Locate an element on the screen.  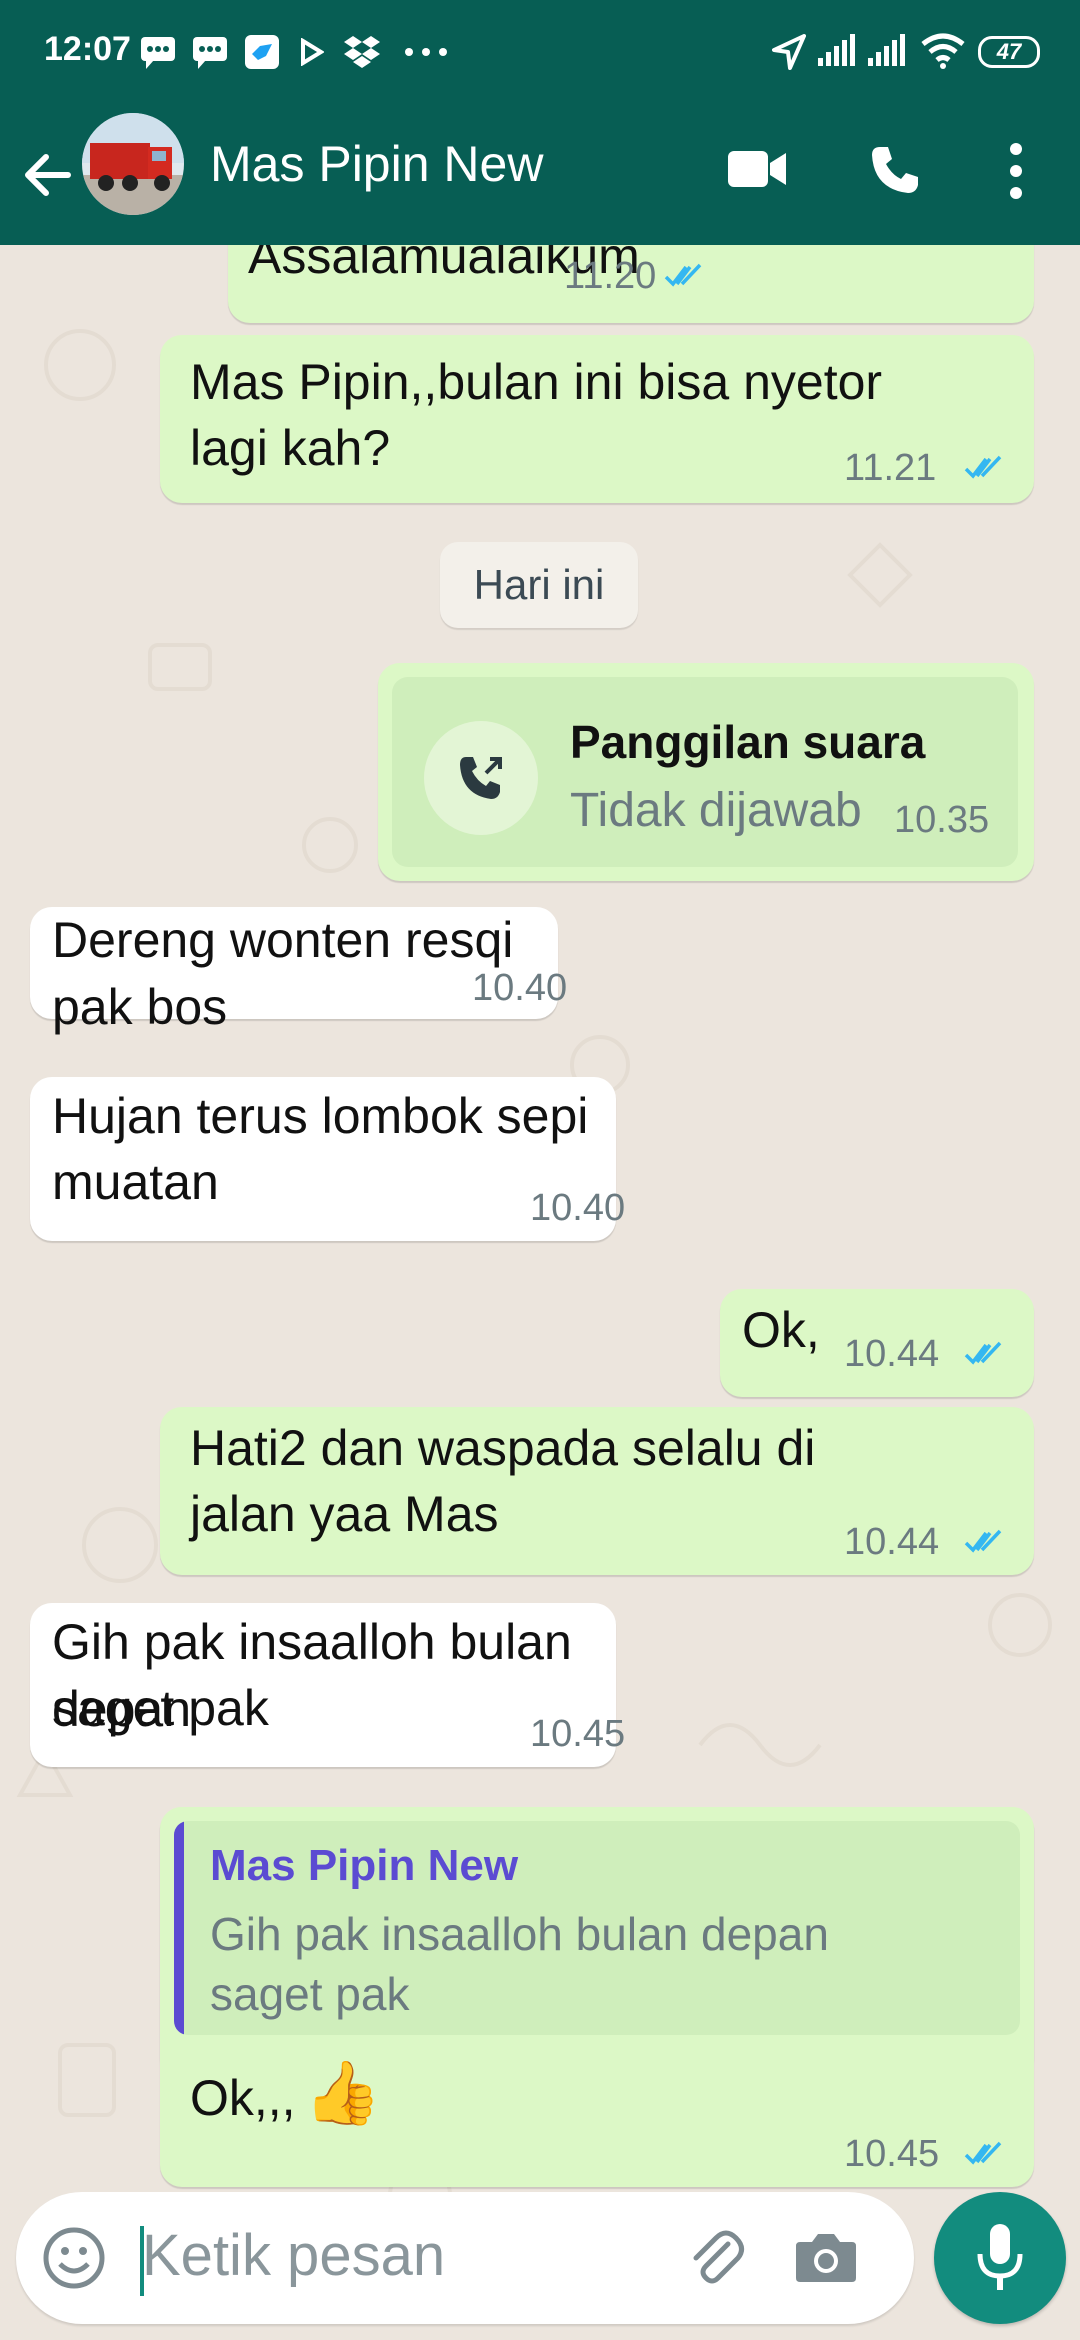
truck-avatar-image is located at coordinates (133, 164).